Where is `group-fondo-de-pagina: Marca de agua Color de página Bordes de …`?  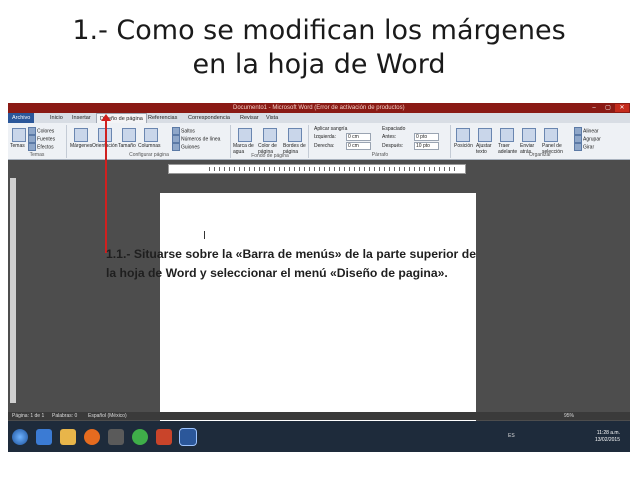 group-fondo-de-pagina: Marca de agua Color de página Bordes de … is located at coordinates (270, 142).